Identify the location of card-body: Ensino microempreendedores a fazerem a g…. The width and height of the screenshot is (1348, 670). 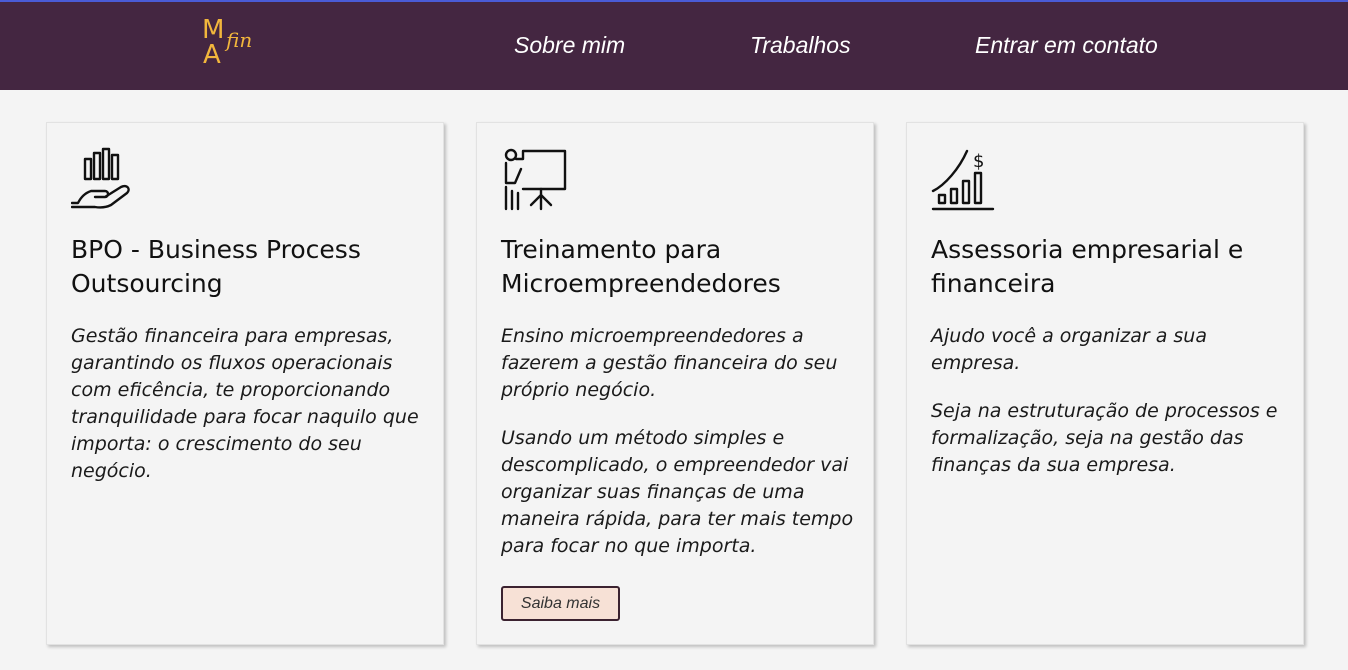
(681, 452).